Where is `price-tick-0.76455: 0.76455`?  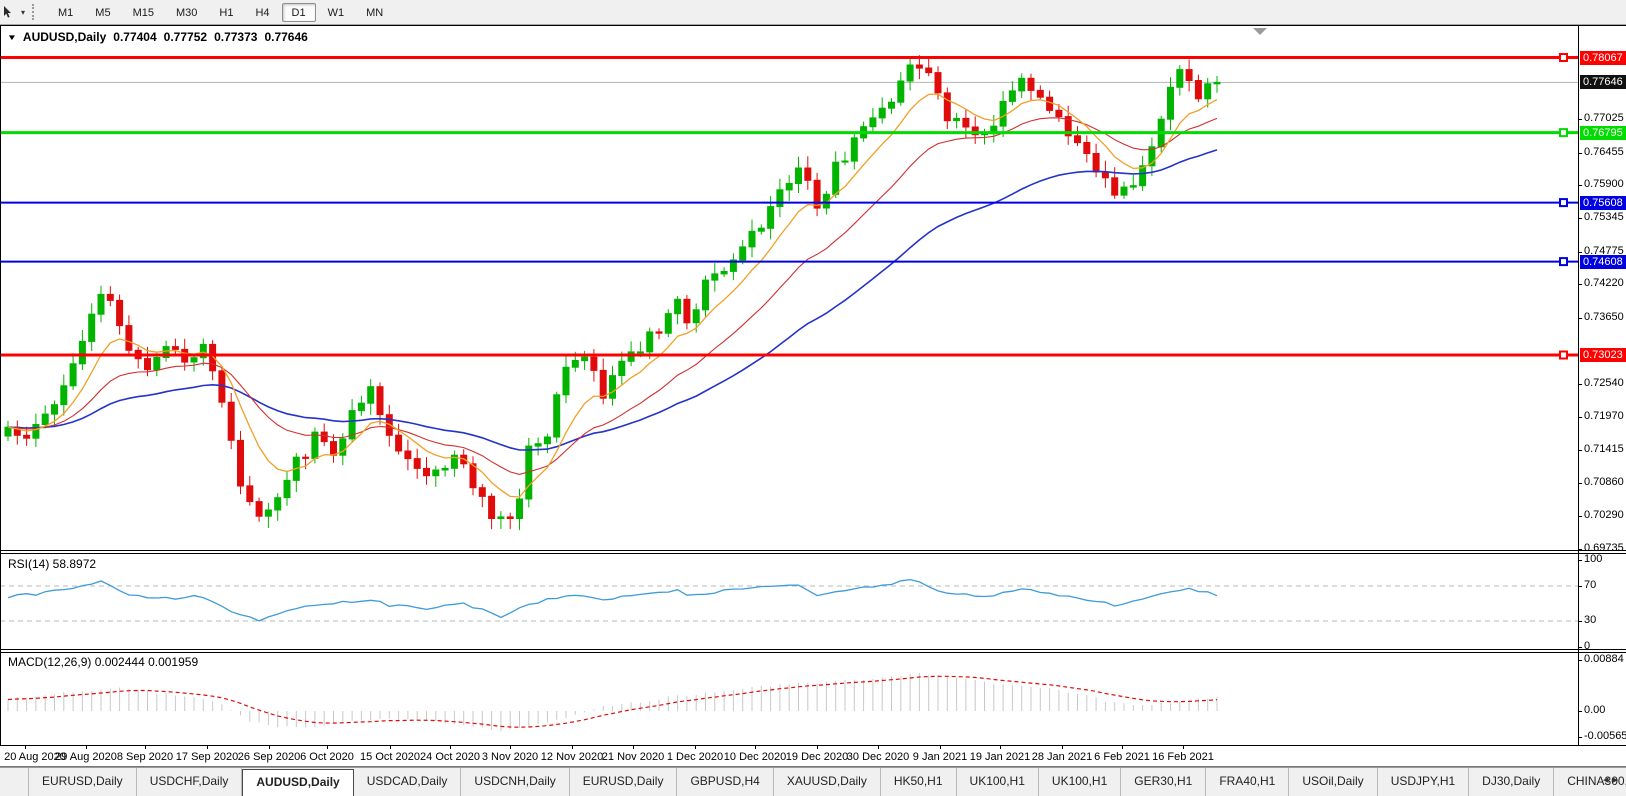 price-tick-0.76455: 0.76455 is located at coordinates (1604, 152).